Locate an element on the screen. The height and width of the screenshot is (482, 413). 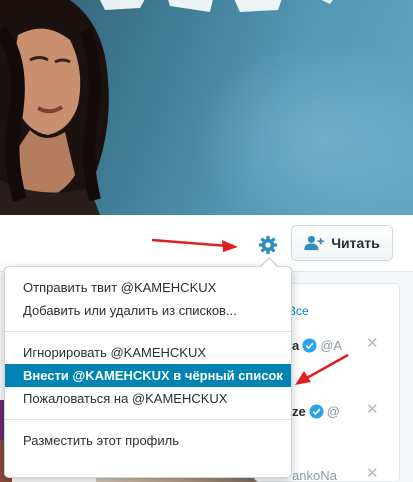
who-to-follow-handle: ankoNa is located at coordinates (314, 475).